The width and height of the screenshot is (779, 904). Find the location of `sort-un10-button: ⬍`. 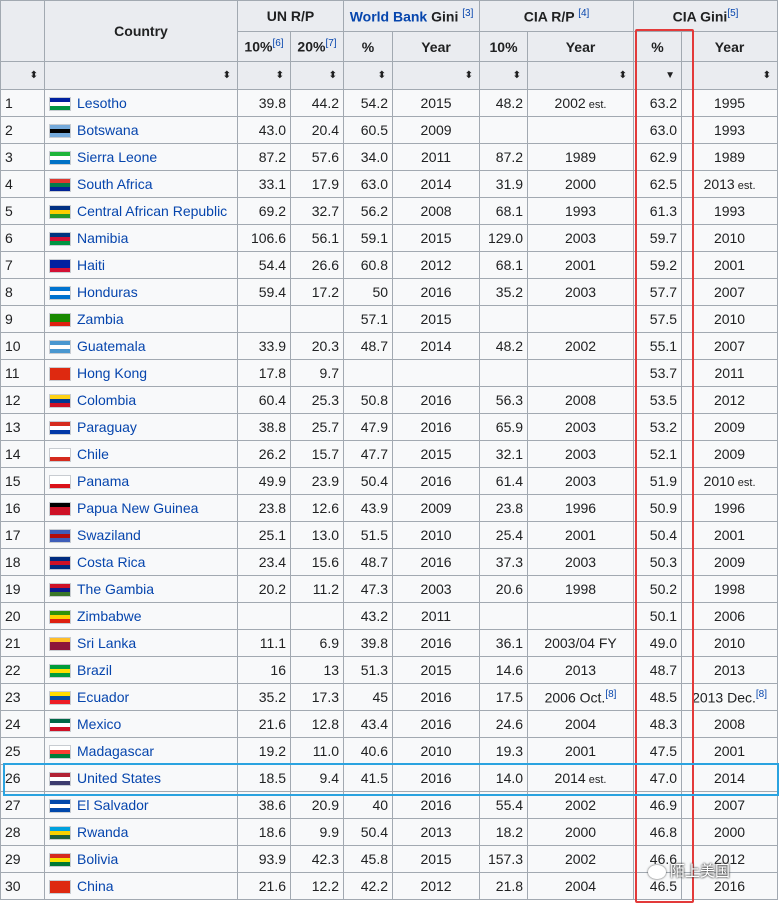

sort-un10-button: ⬍ is located at coordinates (264, 75).